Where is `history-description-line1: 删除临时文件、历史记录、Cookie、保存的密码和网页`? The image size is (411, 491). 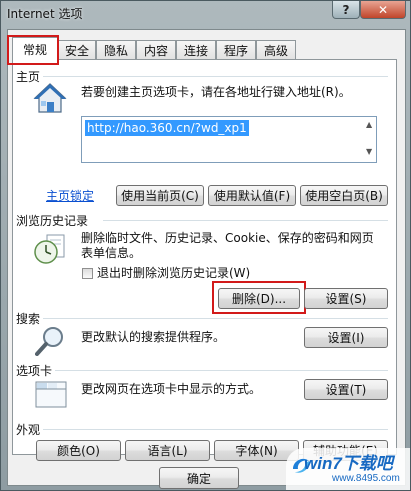 history-description-line1: 删除临时文件、历史记录、Cookie、保存的密码和网页 is located at coordinates (227, 238).